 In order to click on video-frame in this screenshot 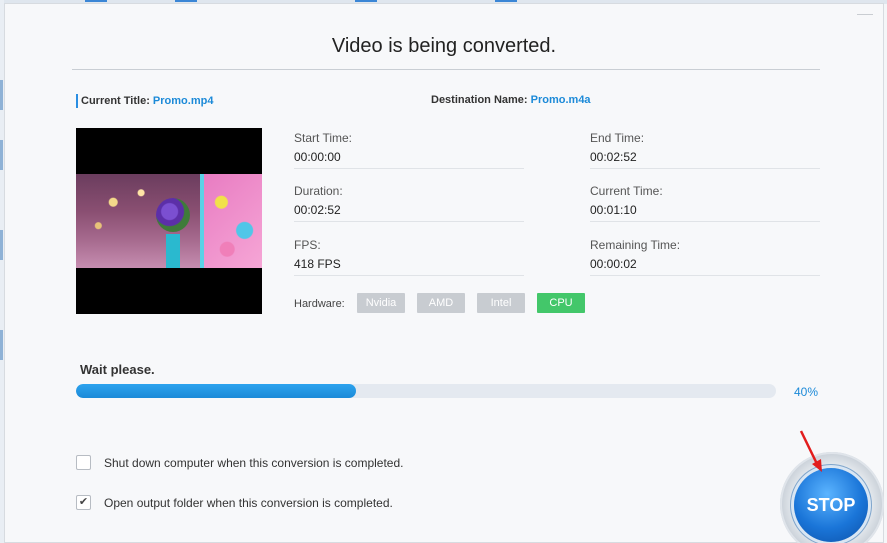, I will do `click(169, 221)`.